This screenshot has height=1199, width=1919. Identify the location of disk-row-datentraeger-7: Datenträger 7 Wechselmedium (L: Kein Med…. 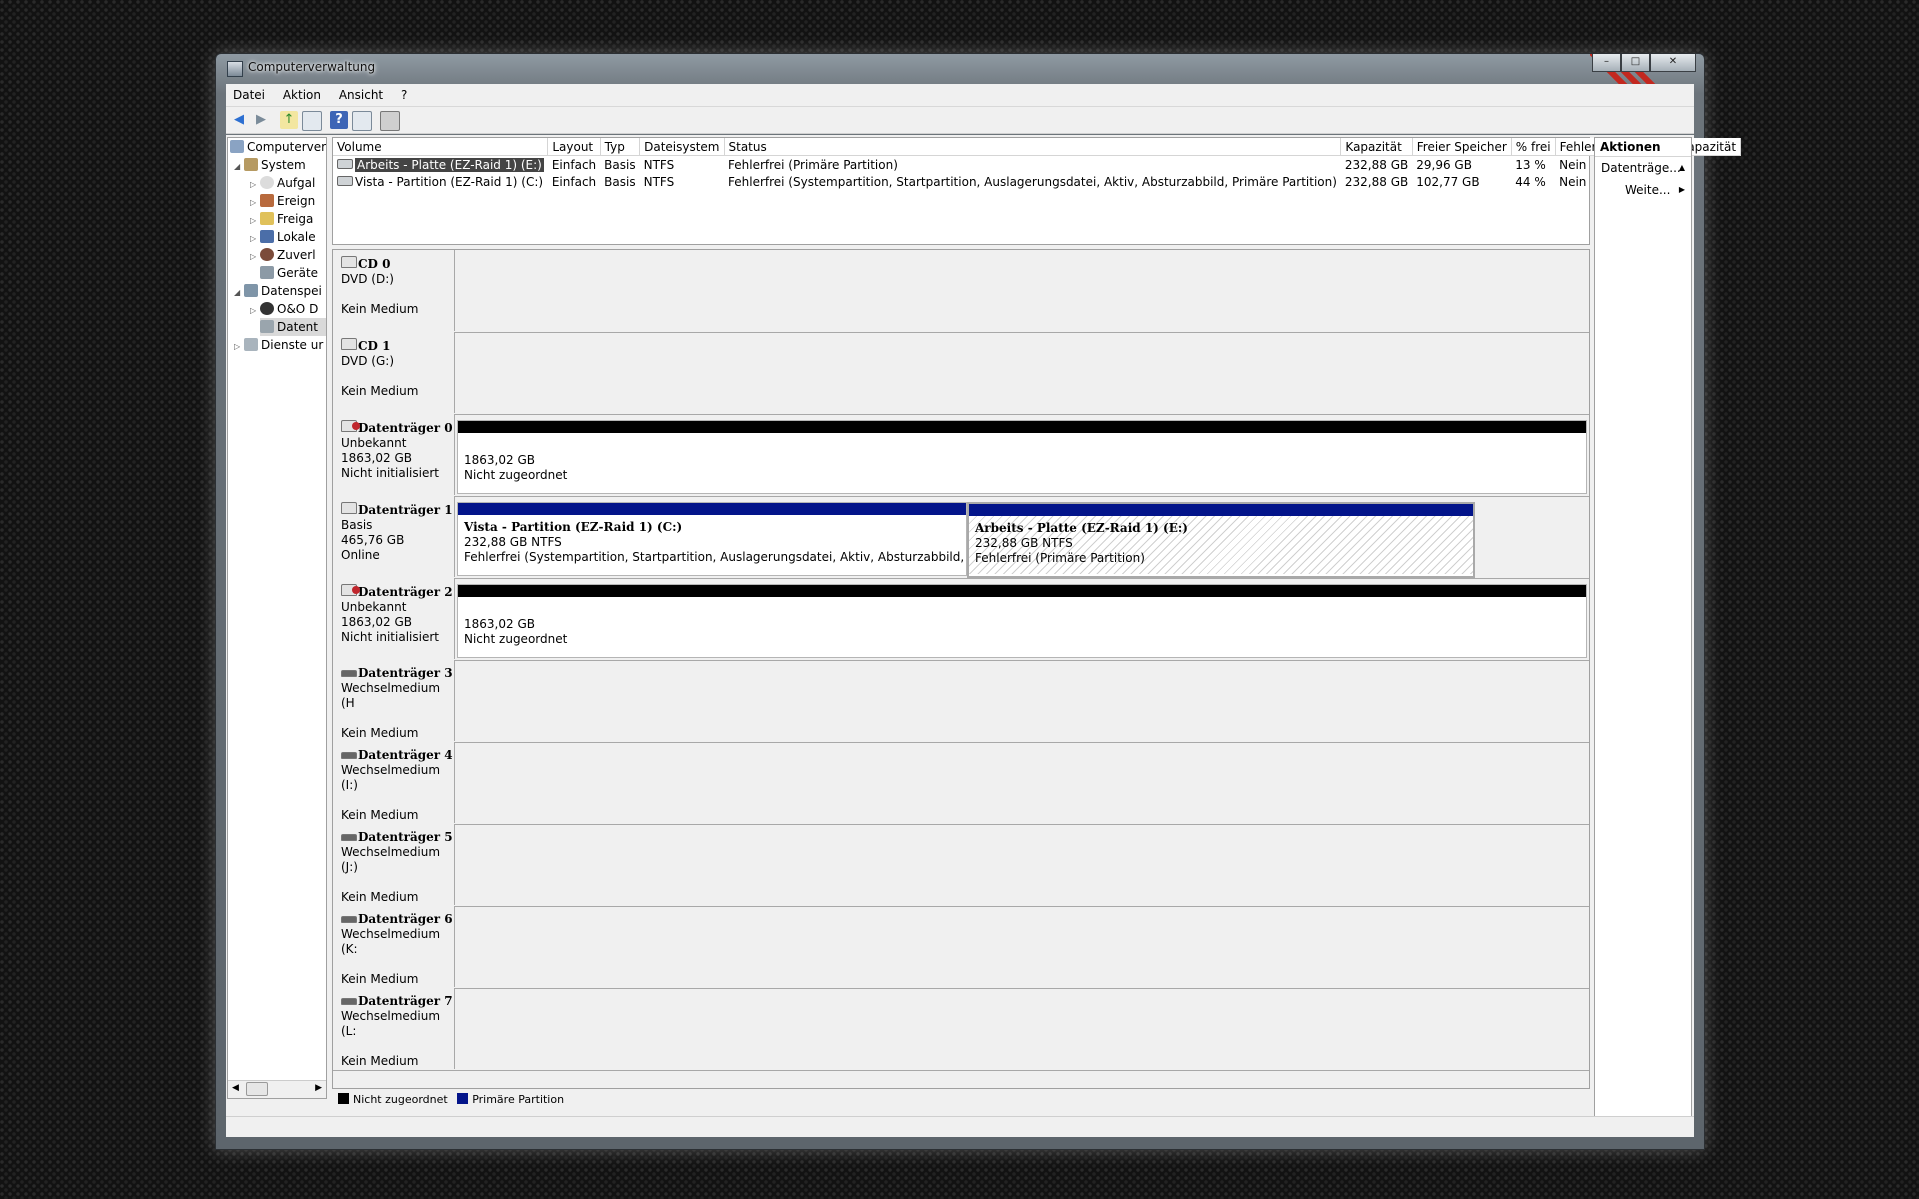
(961, 1029).